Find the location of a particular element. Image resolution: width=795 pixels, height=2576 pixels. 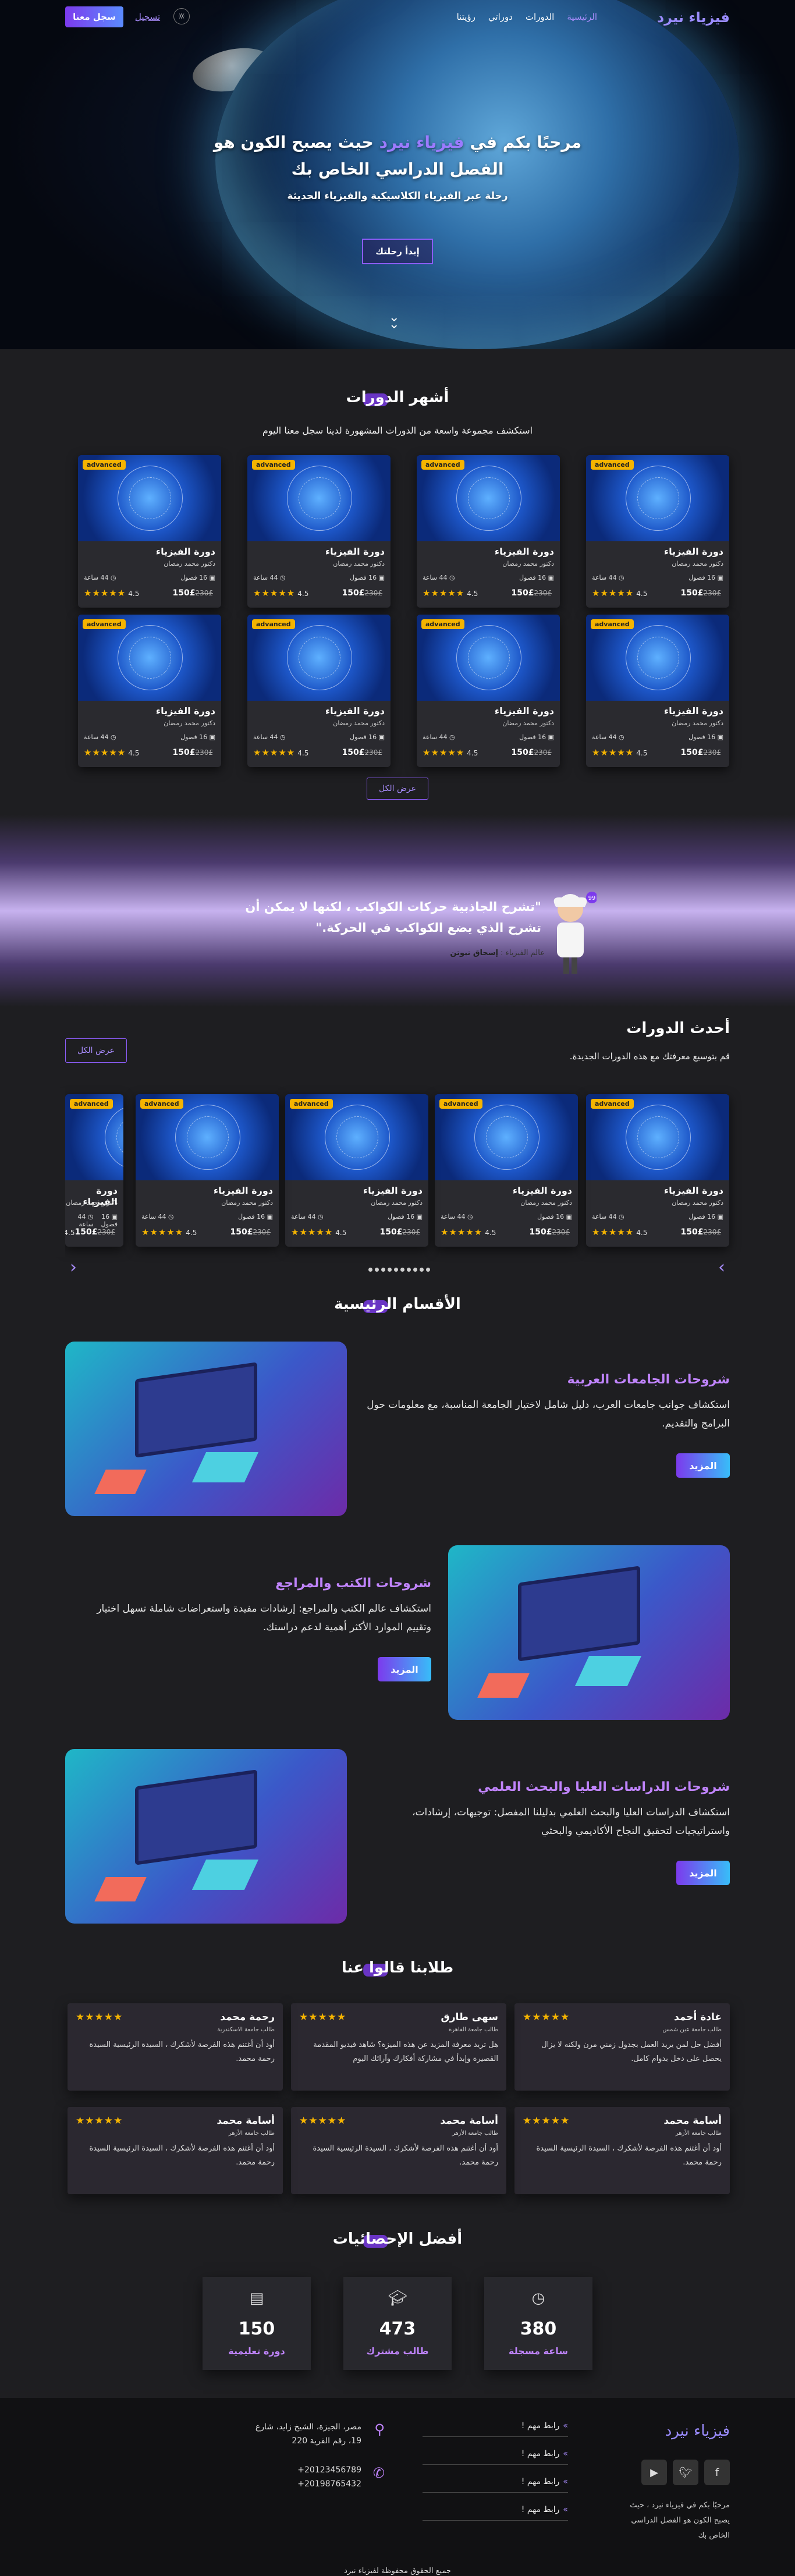

testimonial-name: رحمة محمد is located at coordinates (248, 2017).